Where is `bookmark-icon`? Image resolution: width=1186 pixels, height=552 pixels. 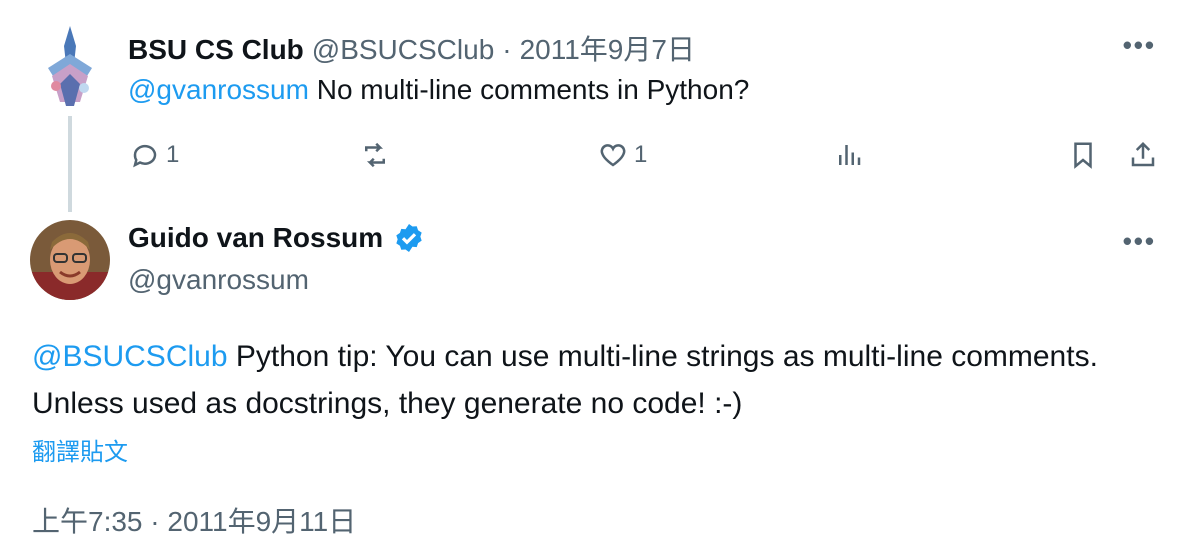 bookmark-icon is located at coordinates (1083, 155).